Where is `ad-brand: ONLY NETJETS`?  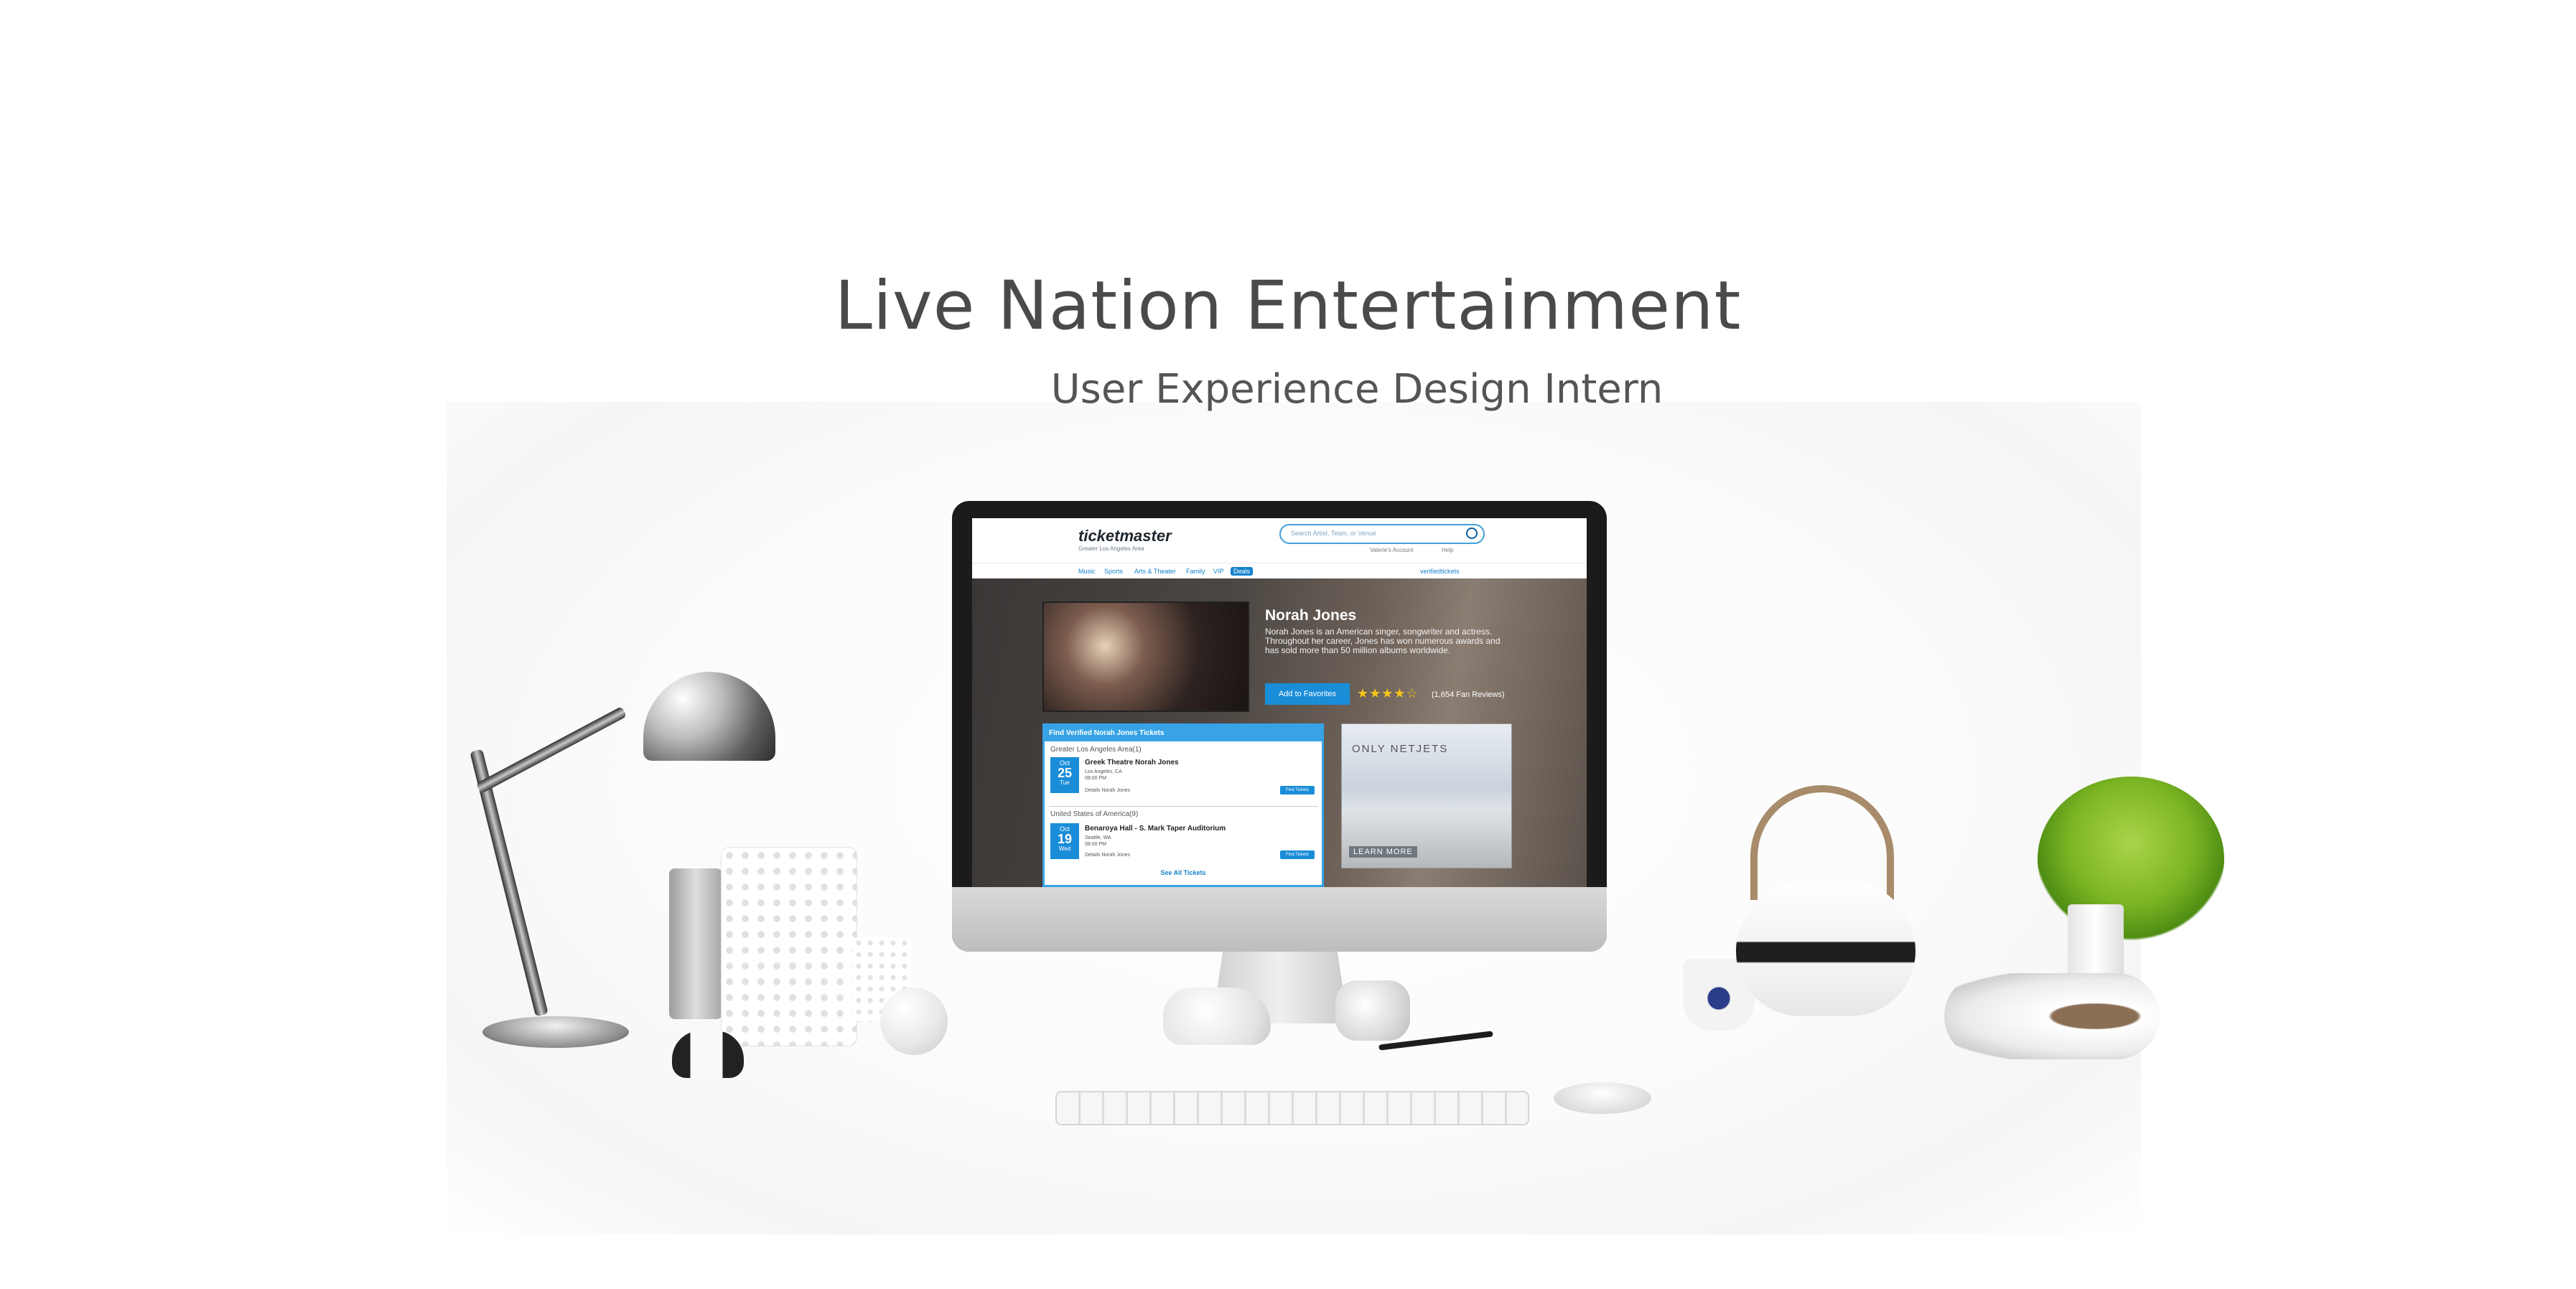 ad-brand: ONLY NETJETS is located at coordinates (1400, 749).